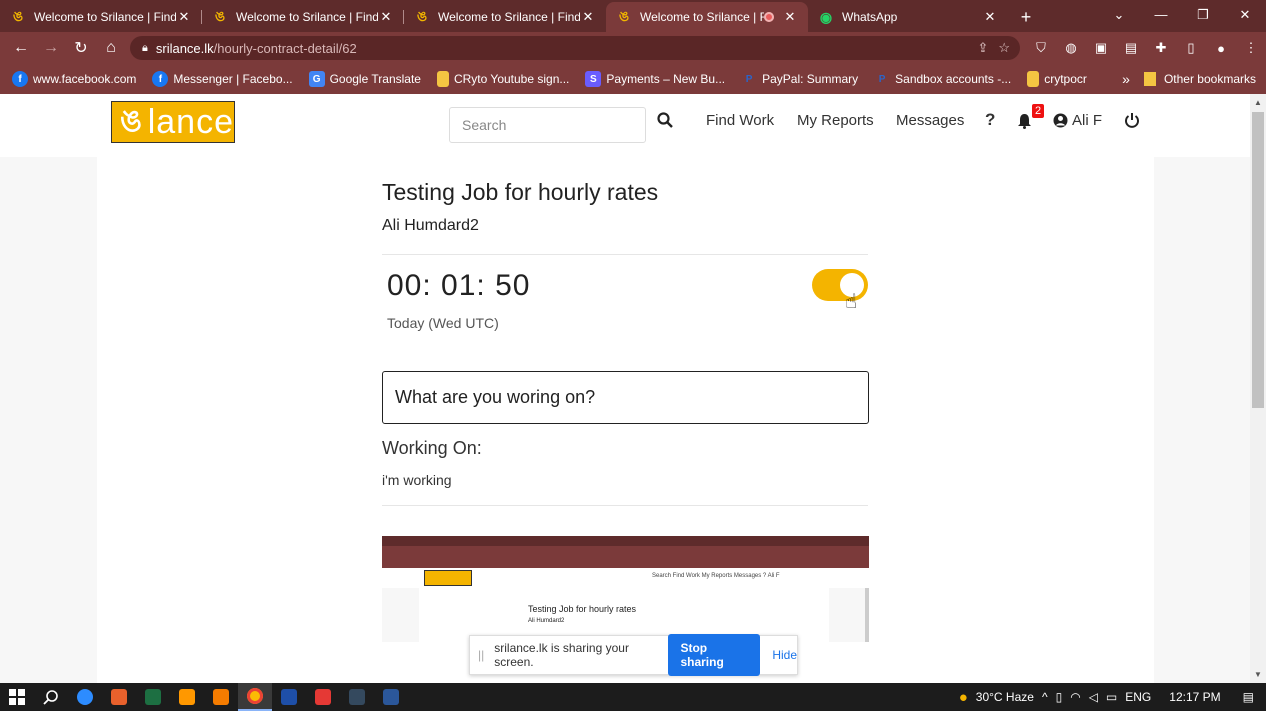  Describe the element at coordinates (1041, 48) in the screenshot. I see `shield-extension-icon: ⛉` at that location.